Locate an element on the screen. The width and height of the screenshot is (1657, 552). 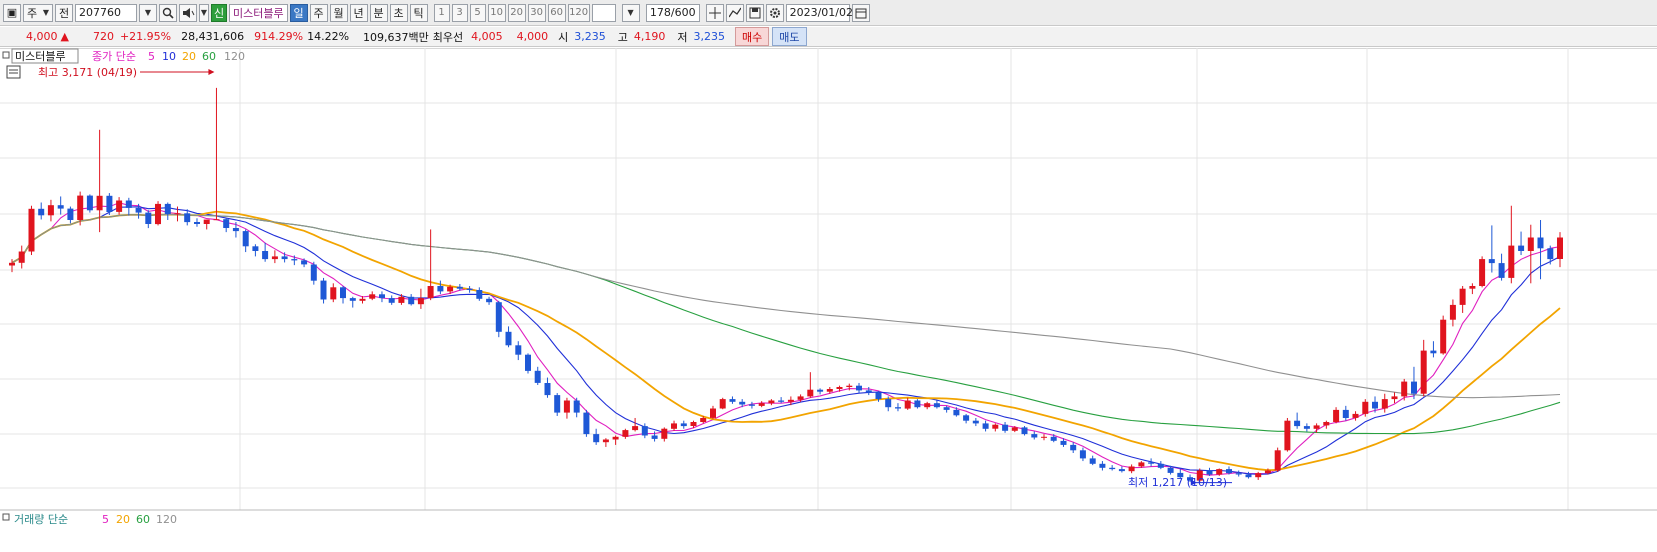
period-tick-button: 틱 is located at coordinates (418, 12).